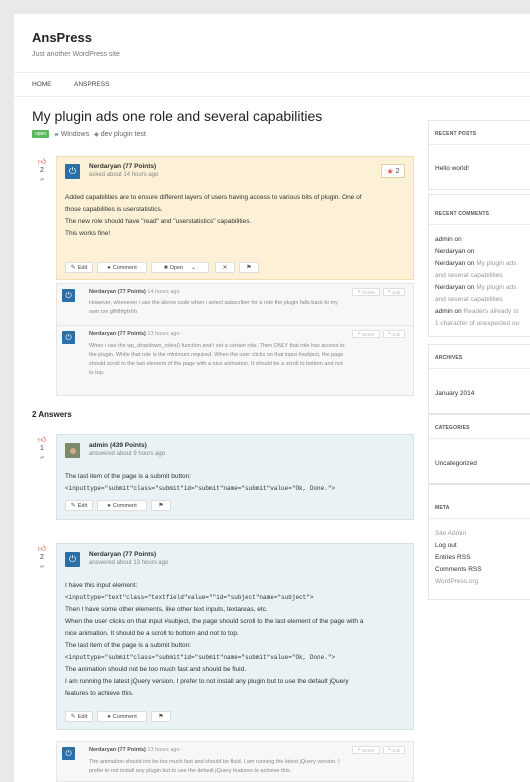 This screenshot has height=782, width=530. What do you see at coordinates (42, 448) in the screenshot?
I see `answer-vote: 👍︎ 1 ▰` at bounding box center [42, 448].